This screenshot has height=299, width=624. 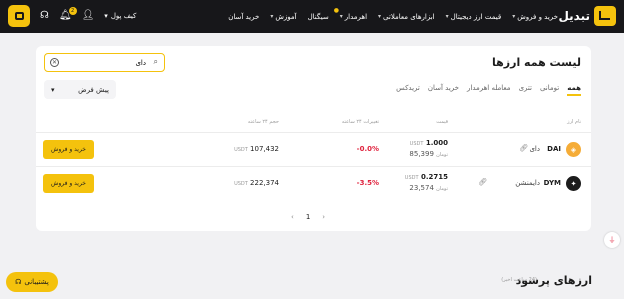 I want to click on volume-24h: USDT 222,374, so click(x=256, y=183).